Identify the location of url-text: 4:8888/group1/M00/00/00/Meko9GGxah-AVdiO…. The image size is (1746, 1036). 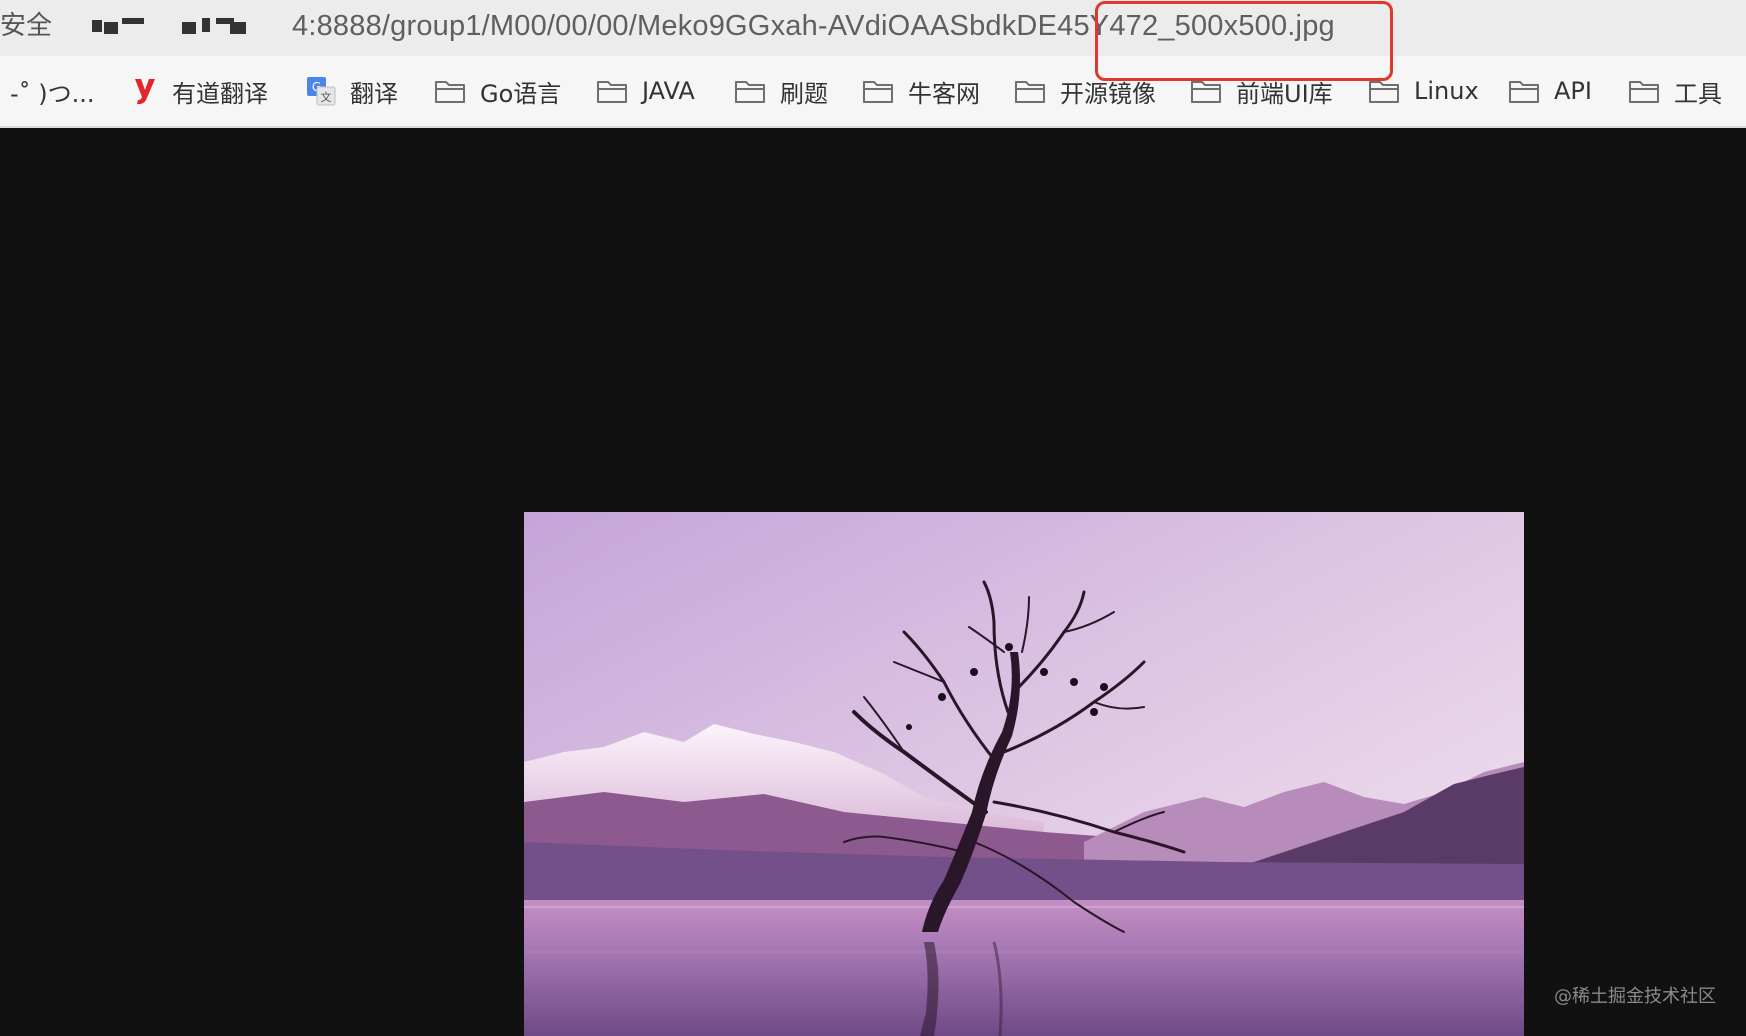
(813, 26).